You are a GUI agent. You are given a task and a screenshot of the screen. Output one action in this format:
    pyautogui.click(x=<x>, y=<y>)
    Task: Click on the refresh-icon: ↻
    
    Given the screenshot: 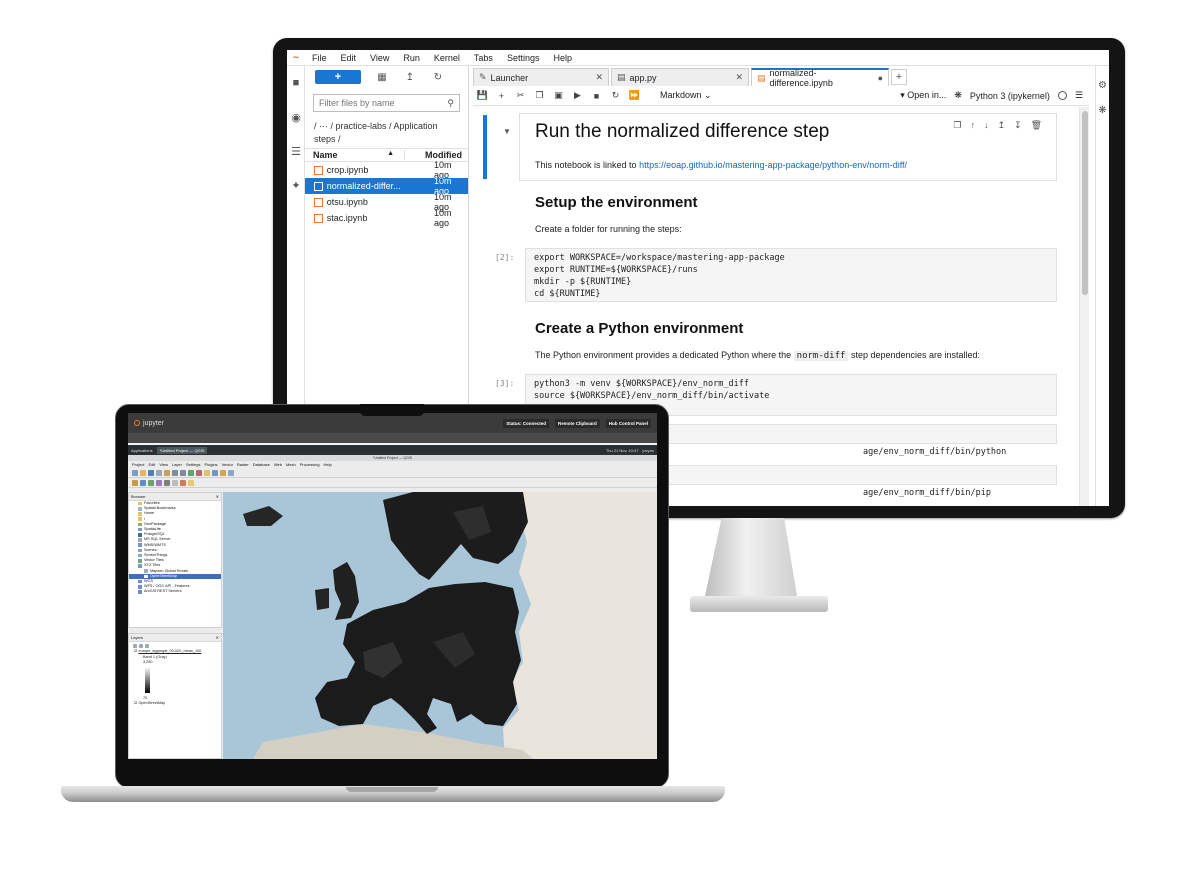 What is the action you would take?
    pyautogui.click(x=438, y=77)
    